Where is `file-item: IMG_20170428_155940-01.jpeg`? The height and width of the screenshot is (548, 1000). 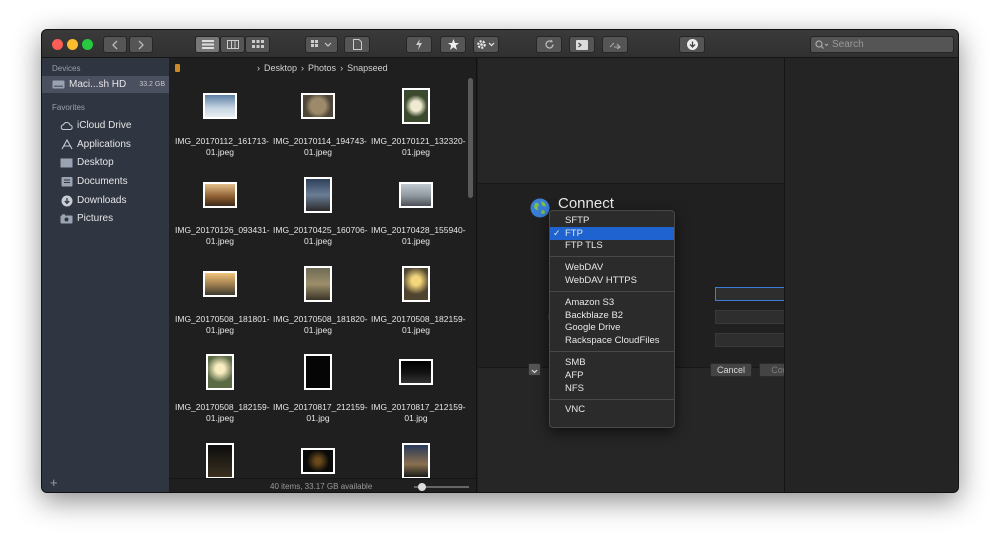
file-item: IMG_20170428_155940-01.jpeg is located at coordinates (418, 214).